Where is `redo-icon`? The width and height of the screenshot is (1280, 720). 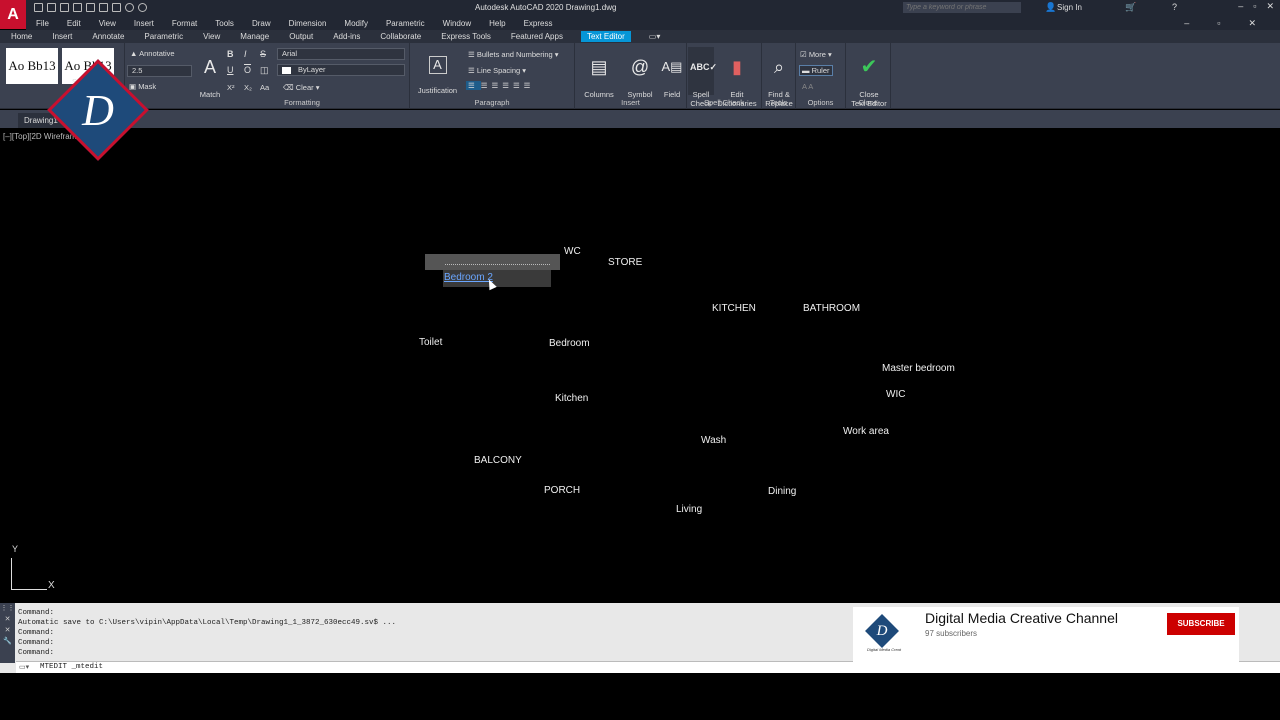 redo-icon is located at coordinates (142, 7).